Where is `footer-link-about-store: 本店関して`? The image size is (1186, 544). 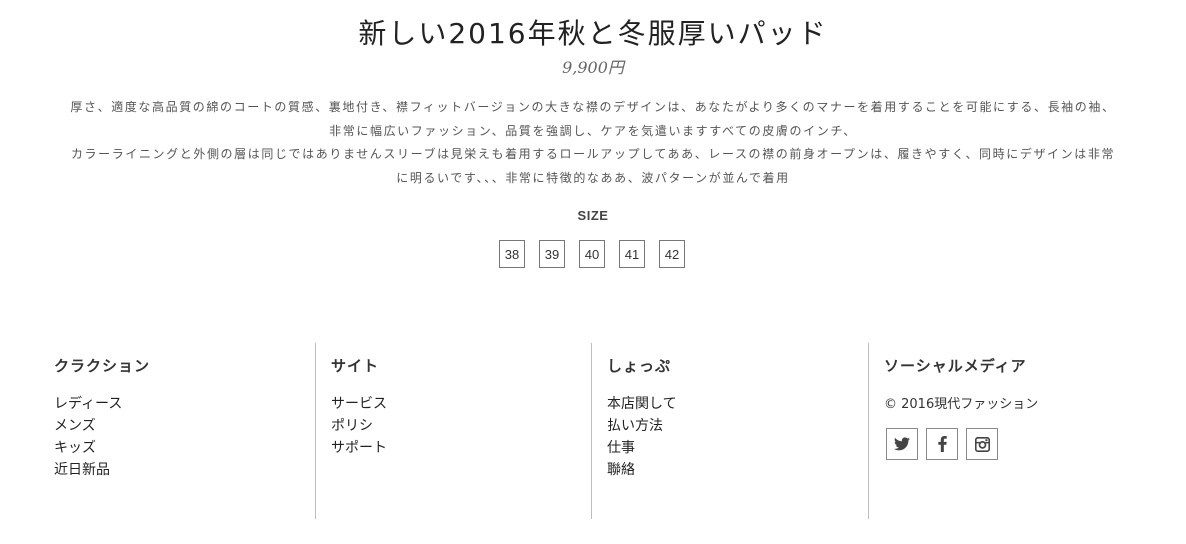
footer-link-about-store: 本店関して is located at coordinates (642, 404).